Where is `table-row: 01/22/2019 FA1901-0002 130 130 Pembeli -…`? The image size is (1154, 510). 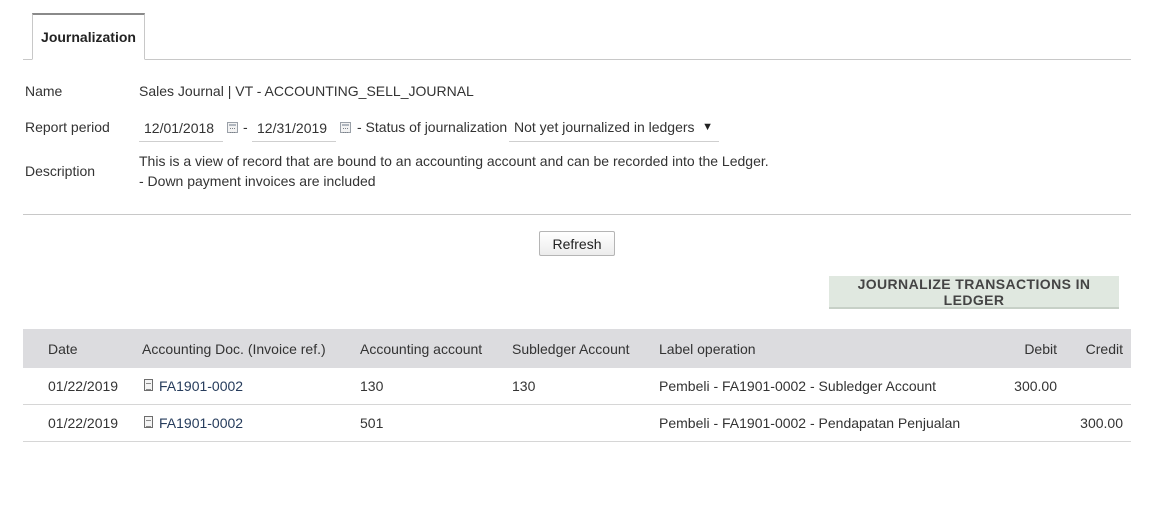
table-row: 01/22/2019 FA1901-0002 130 130 Pembeli -… is located at coordinates (577, 386).